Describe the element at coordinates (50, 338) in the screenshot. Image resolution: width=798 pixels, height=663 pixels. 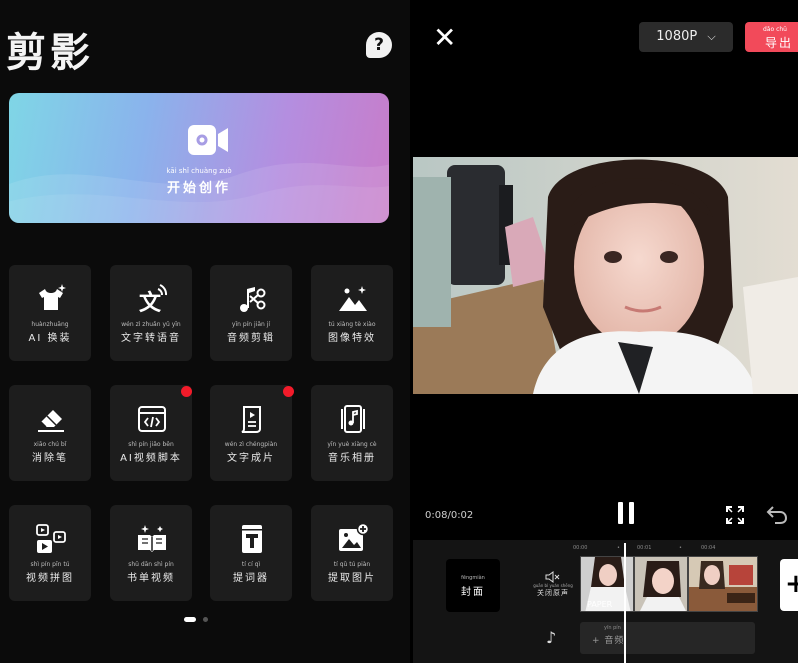
I see `tool-label: AI 换装` at that location.